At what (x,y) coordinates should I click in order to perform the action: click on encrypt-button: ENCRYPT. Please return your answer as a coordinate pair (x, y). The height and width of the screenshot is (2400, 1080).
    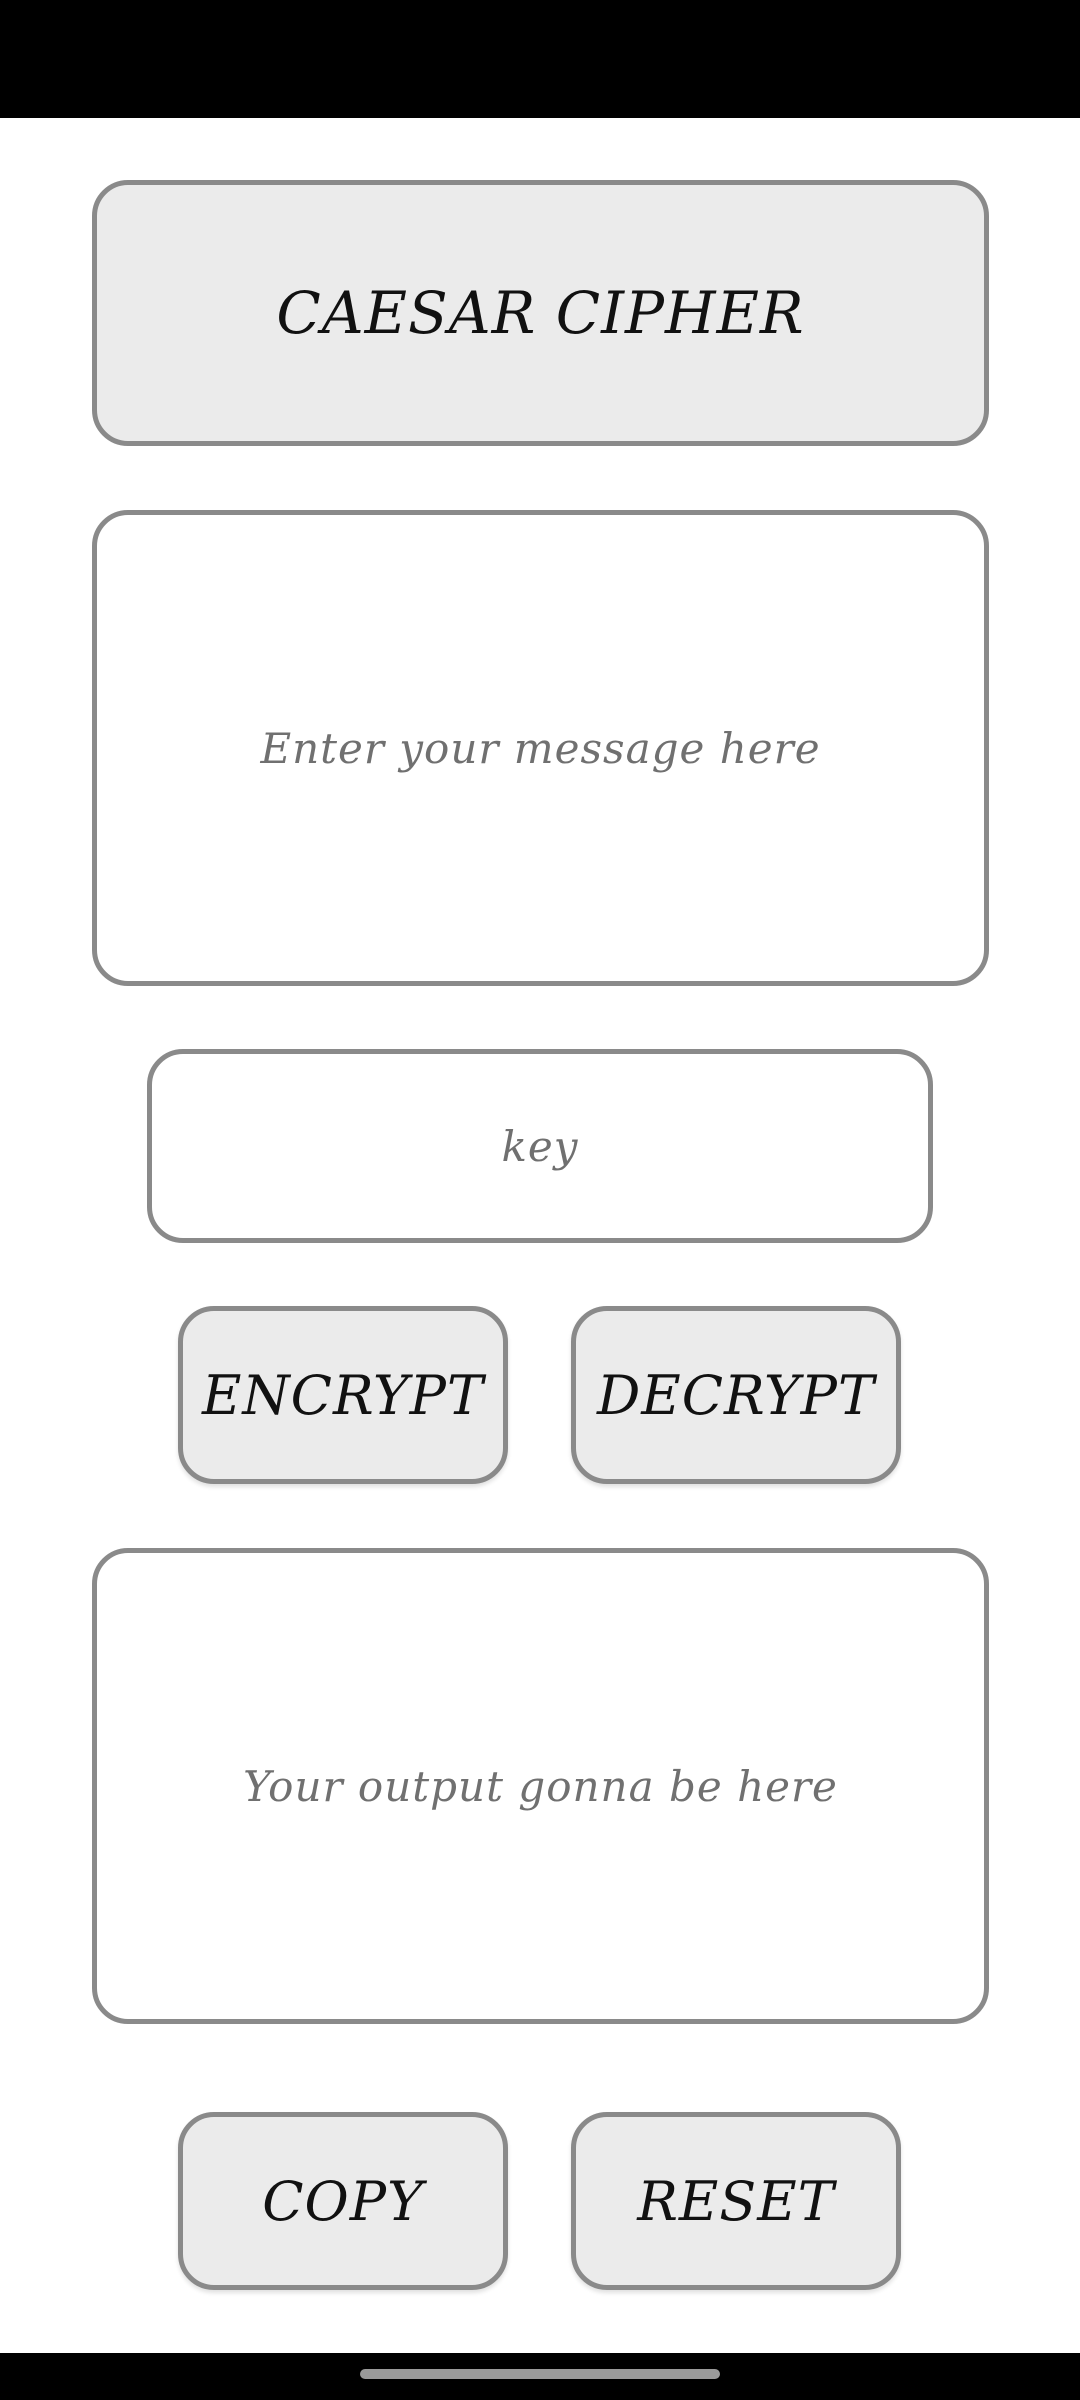
    Looking at the image, I should click on (343, 1395).